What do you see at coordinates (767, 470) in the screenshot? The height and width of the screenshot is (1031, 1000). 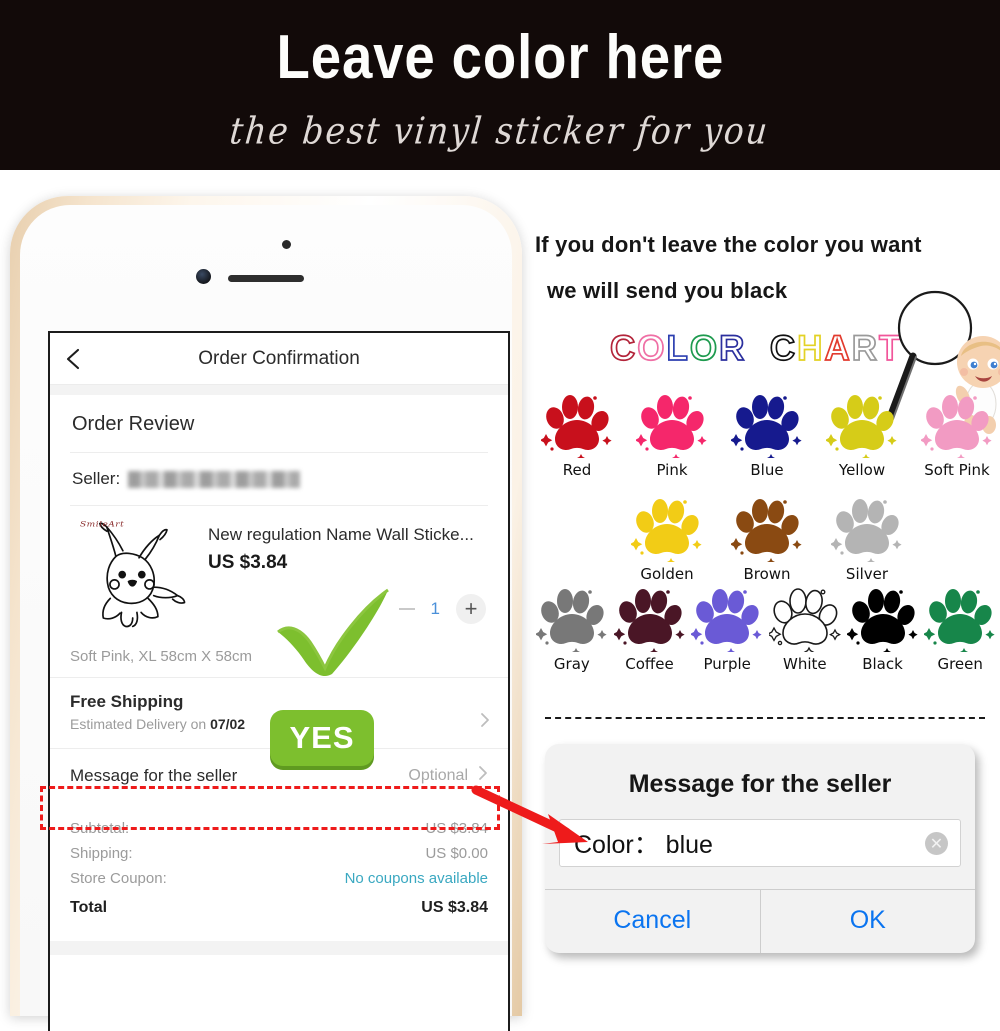 I see `color-swatch-label: Blue` at bounding box center [767, 470].